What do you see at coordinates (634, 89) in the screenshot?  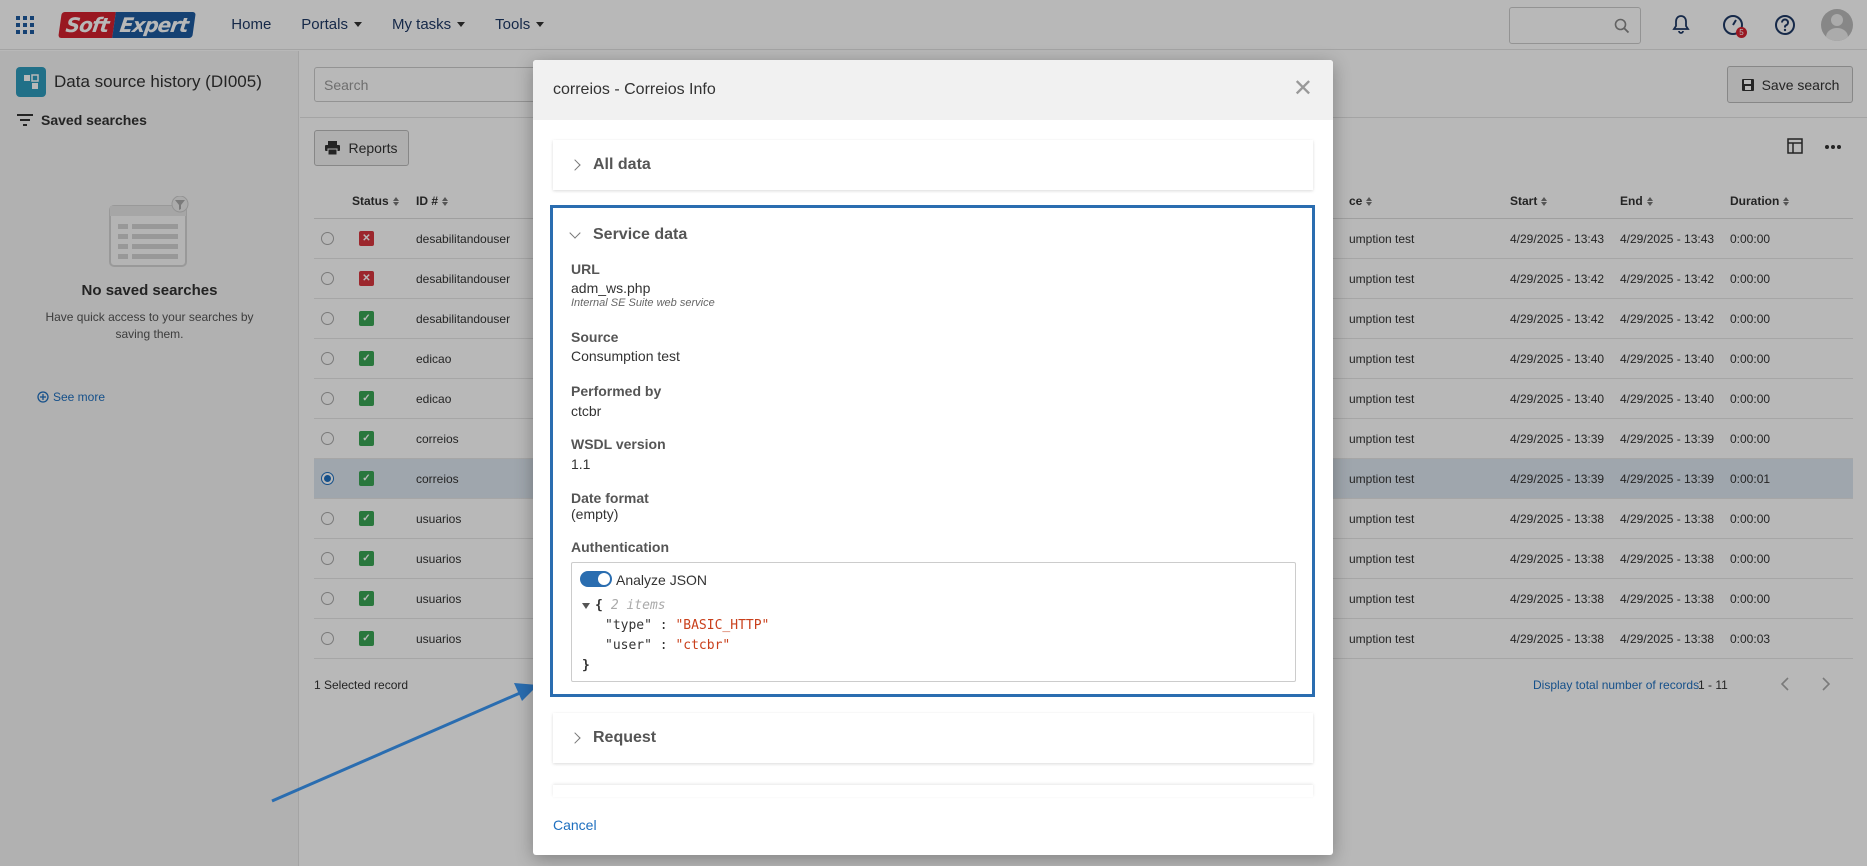 I see `dialog-title: correios - Correios Info` at bounding box center [634, 89].